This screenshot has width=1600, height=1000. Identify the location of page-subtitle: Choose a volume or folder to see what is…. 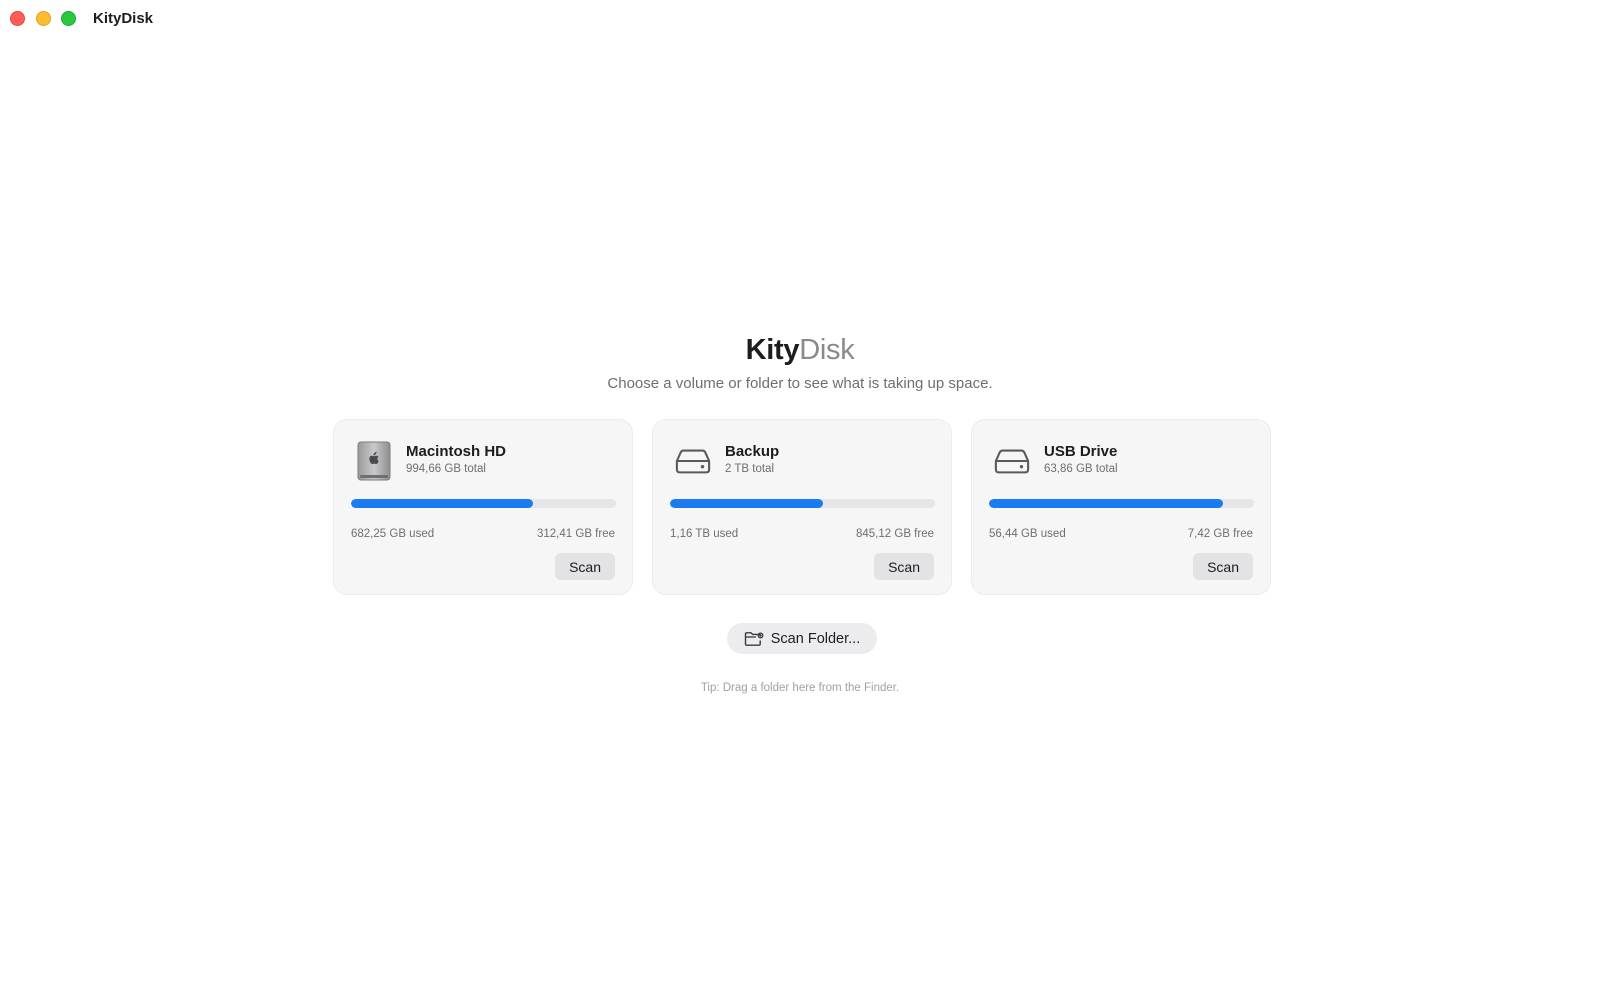
(800, 383).